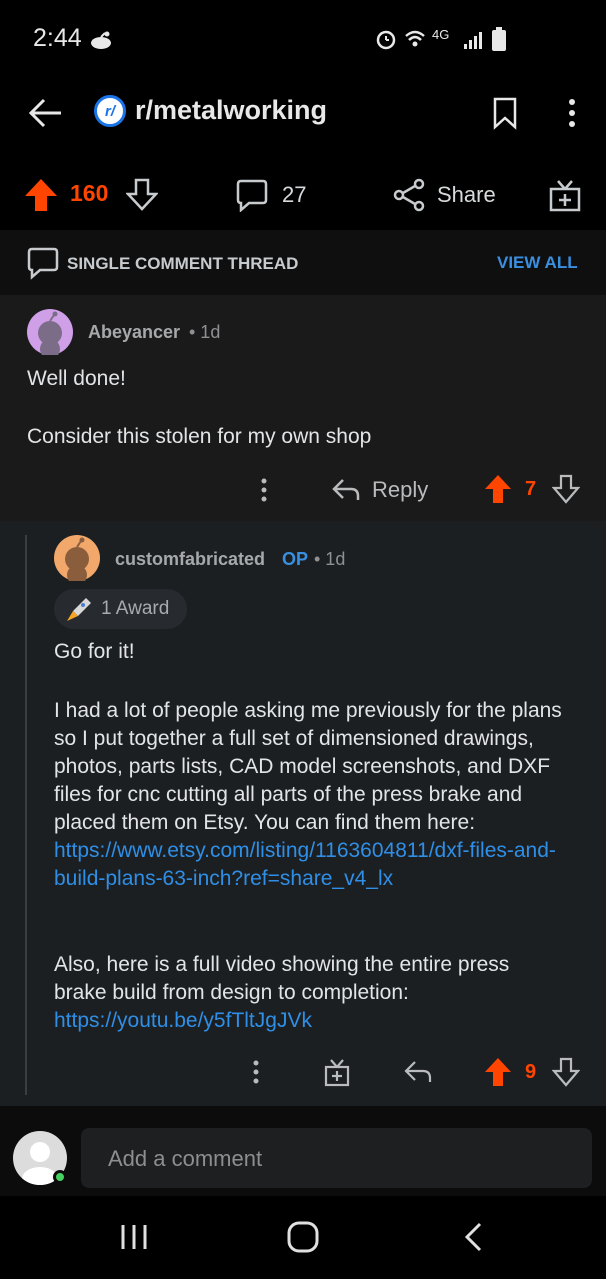 This screenshot has height=1279, width=606. Describe the element at coordinates (183, 1020) in the screenshot. I see `youtube-link: https://youtu.be/y5fTltJgJVk` at that location.